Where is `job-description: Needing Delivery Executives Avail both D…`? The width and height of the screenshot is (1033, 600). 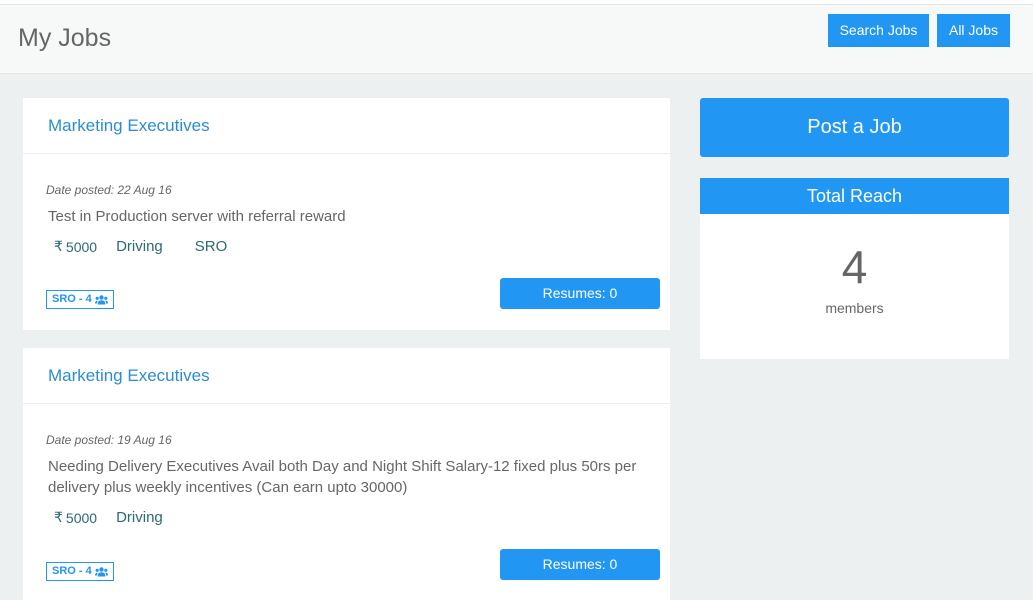 job-description: Needing Delivery Executives Avail both D… is located at coordinates (342, 477).